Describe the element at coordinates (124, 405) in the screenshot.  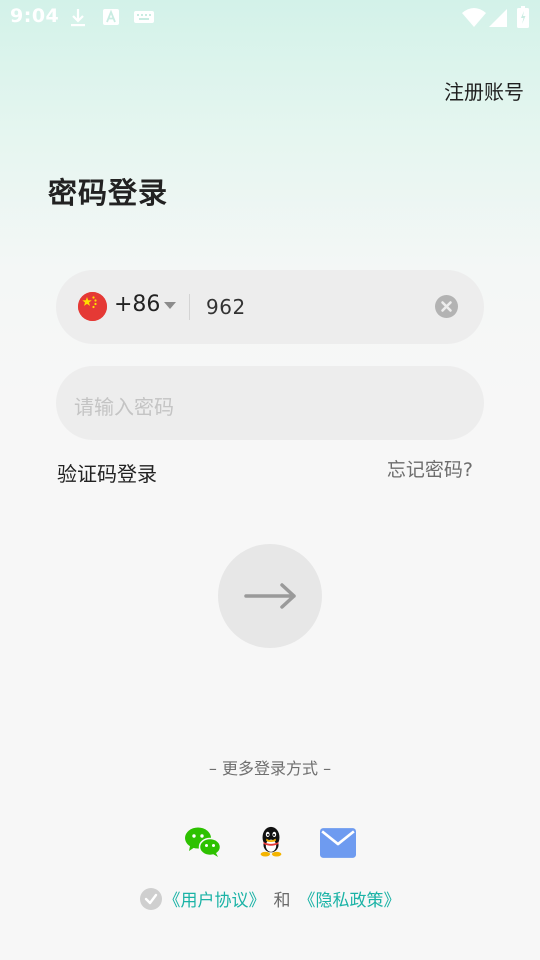
I see `password-input: 请输入密码` at that location.